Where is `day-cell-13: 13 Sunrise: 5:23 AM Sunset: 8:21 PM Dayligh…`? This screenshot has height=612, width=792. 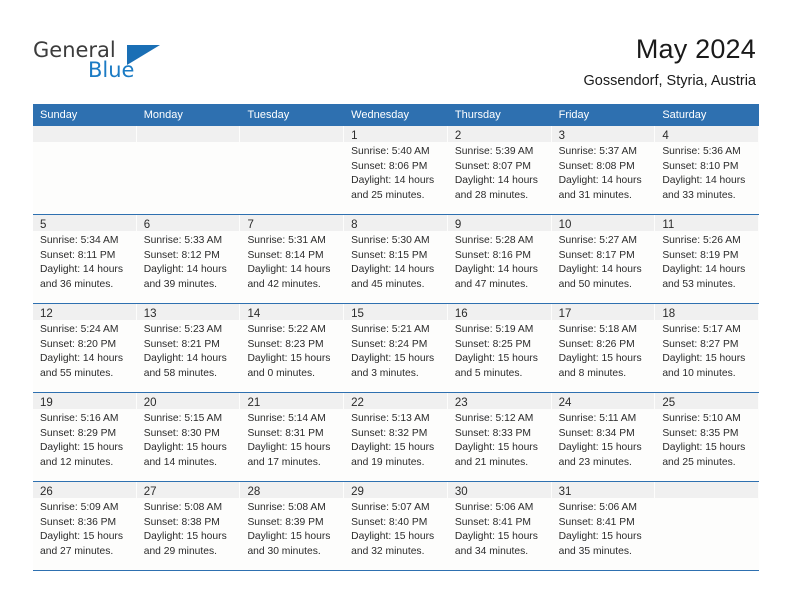 day-cell-13: 13 Sunrise: 5:23 AM Sunset: 8:21 PM Dayligh… is located at coordinates (188, 348).